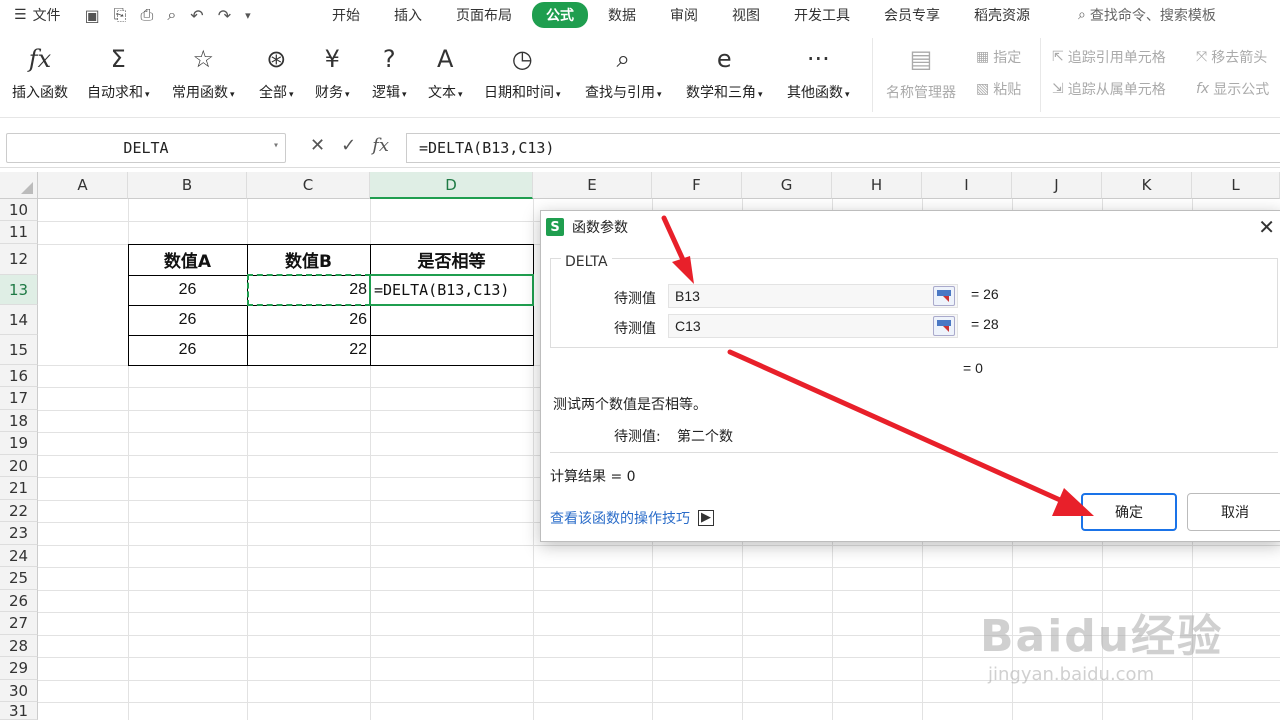 The image size is (1280, 720). Describe the element at coordinates (19, 210) in the screenshot. I see `row-header-10: 10` at that location.